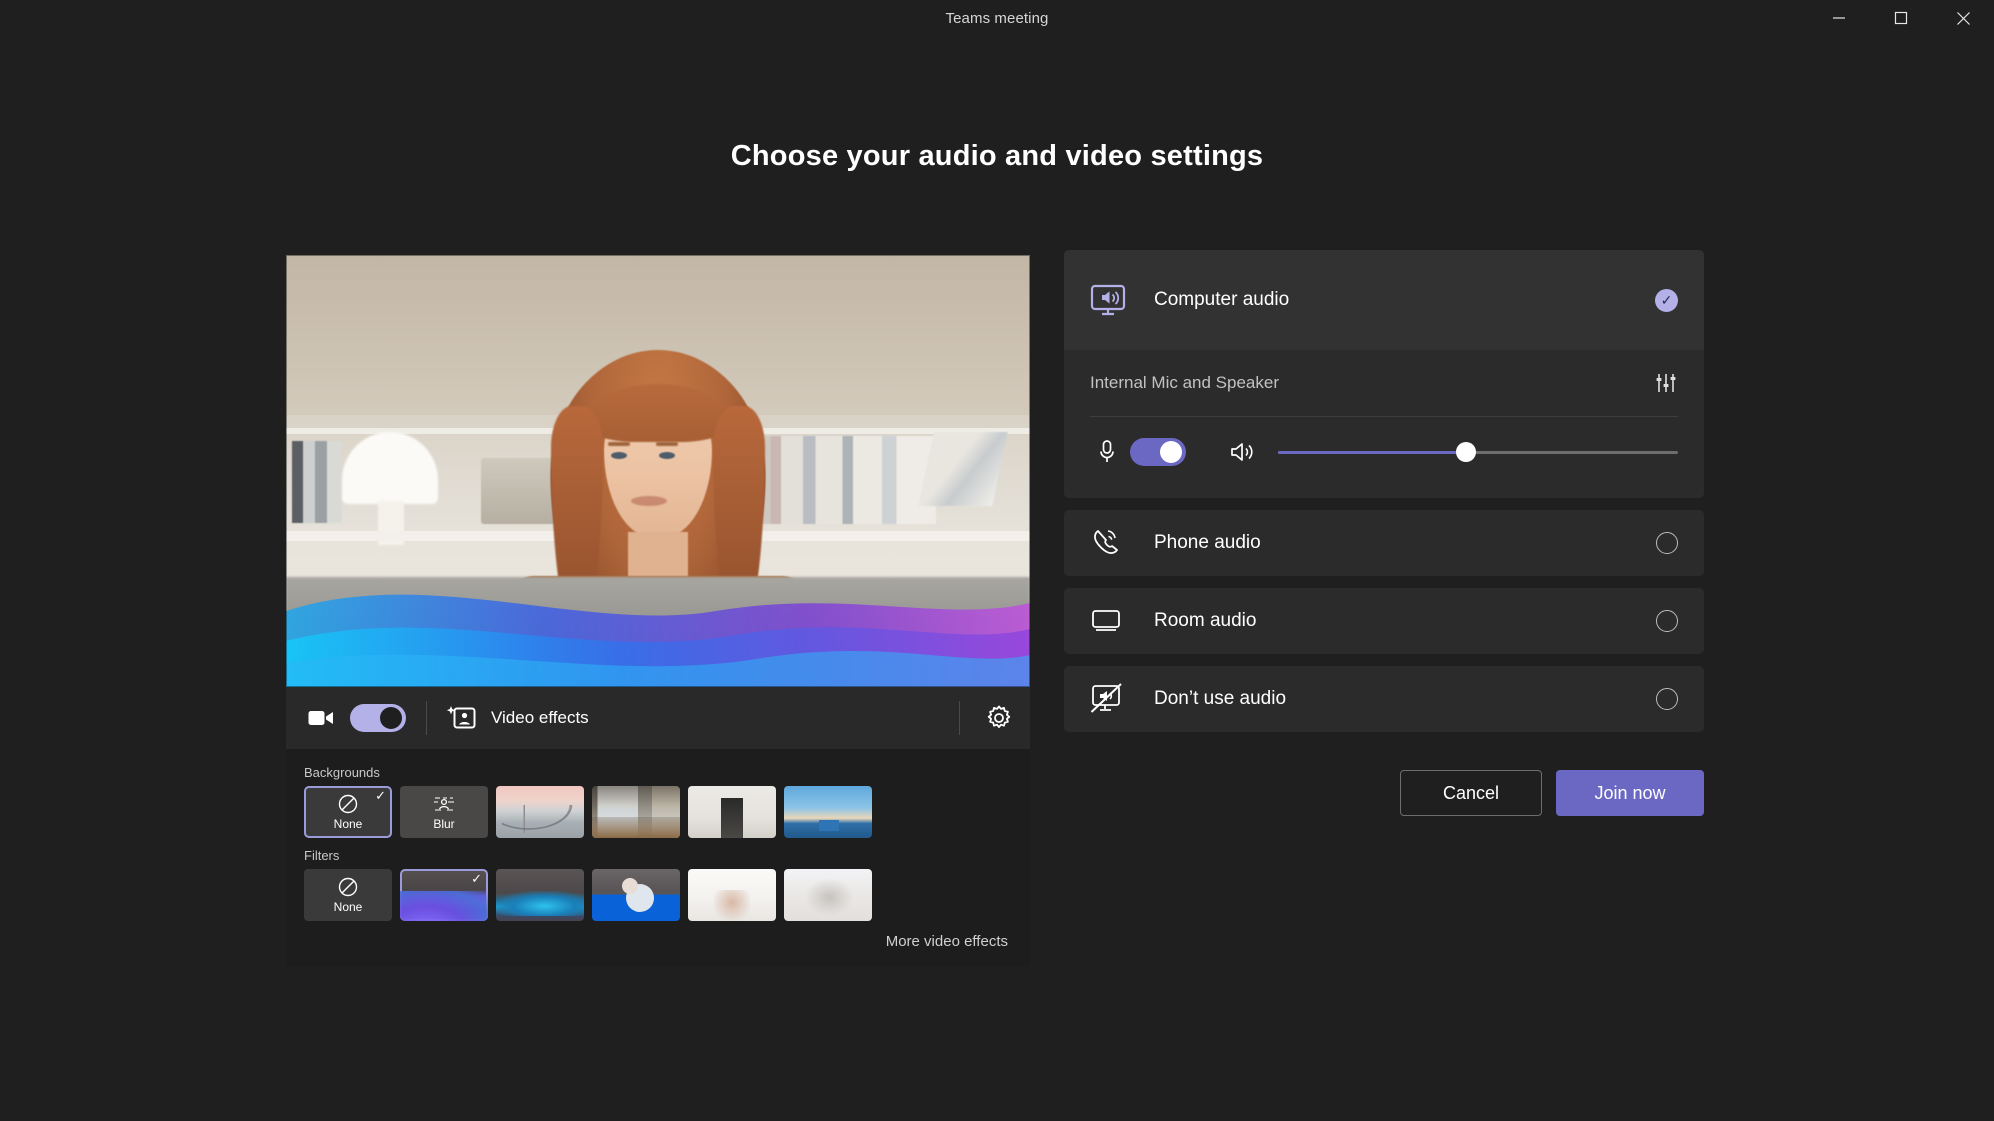  Describe the element at coordinates (1222, 299) in the screenshot. I see `audio-option-computer-label: Computer audio` at that location.